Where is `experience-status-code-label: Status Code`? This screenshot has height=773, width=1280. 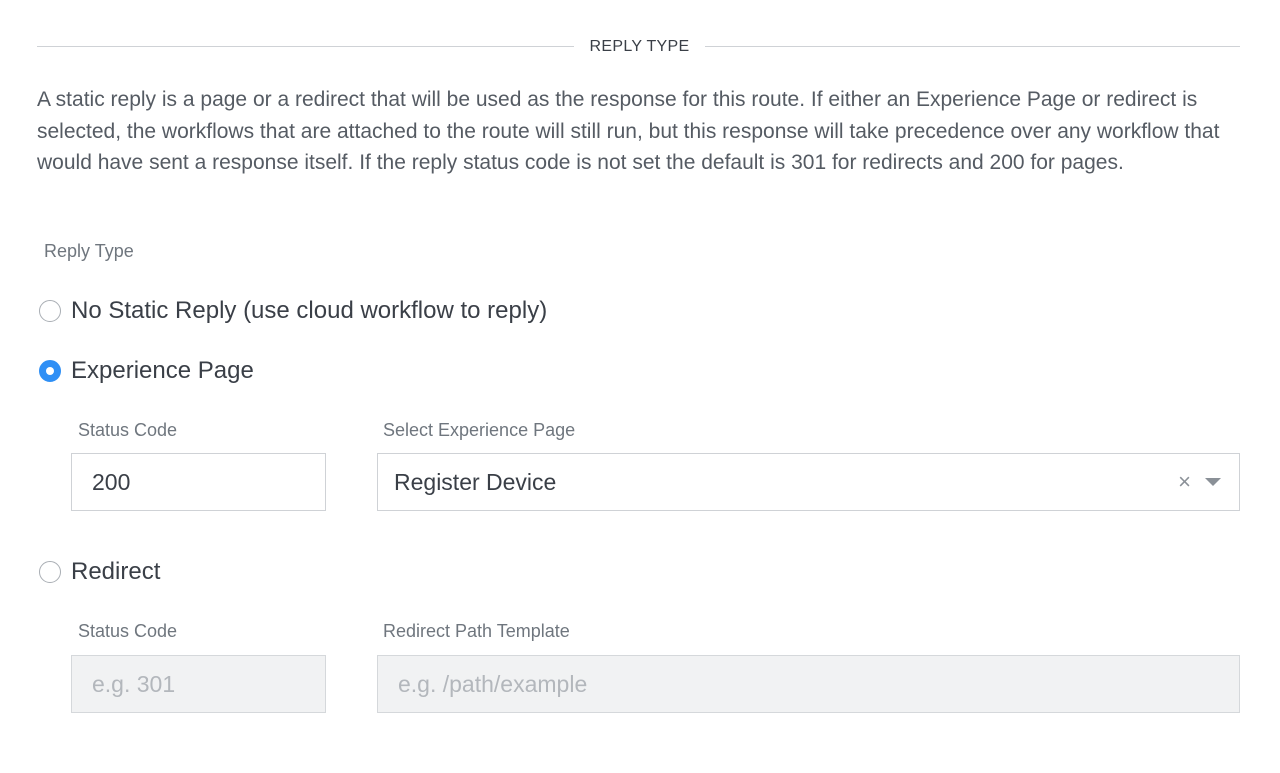
experience-status-code-label: Status Code is located at coordinates (128, 430).